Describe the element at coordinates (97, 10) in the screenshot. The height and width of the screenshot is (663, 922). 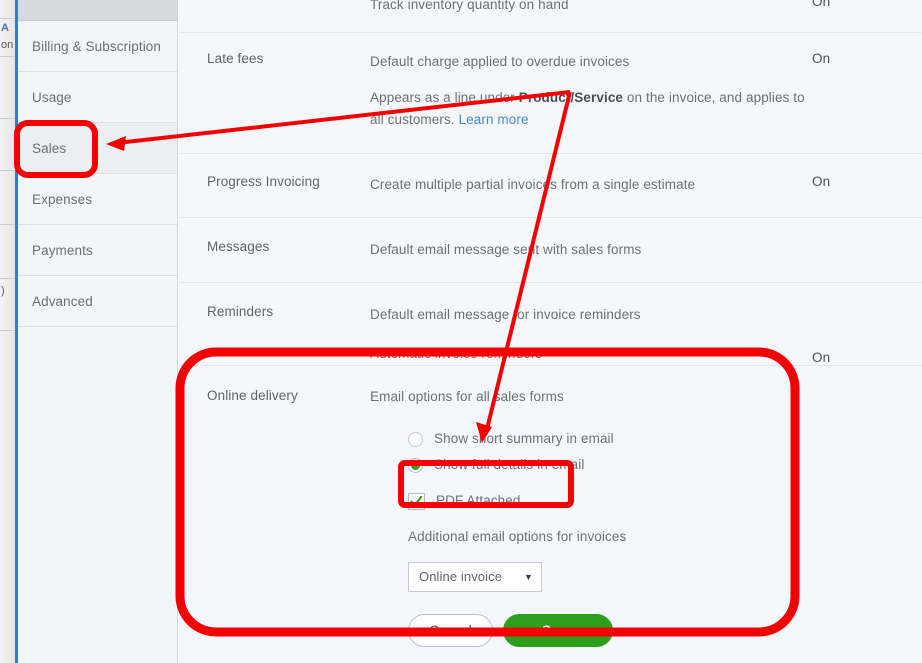
I see `sidebar-item-cutoff` at that location.